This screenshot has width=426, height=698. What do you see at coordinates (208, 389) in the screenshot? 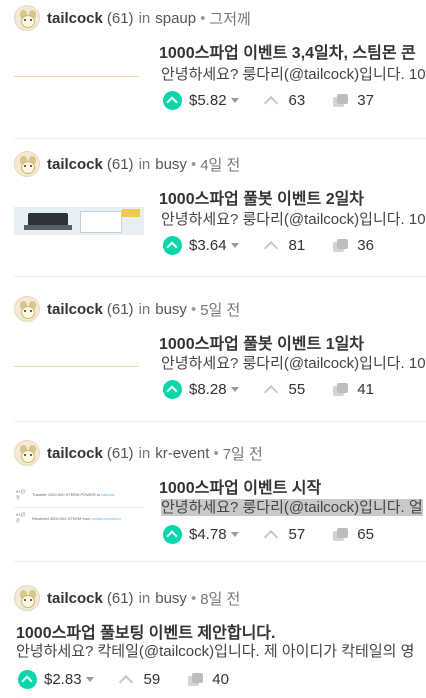
I see `payout-value: $8.28` at bounding box center [208, 389].